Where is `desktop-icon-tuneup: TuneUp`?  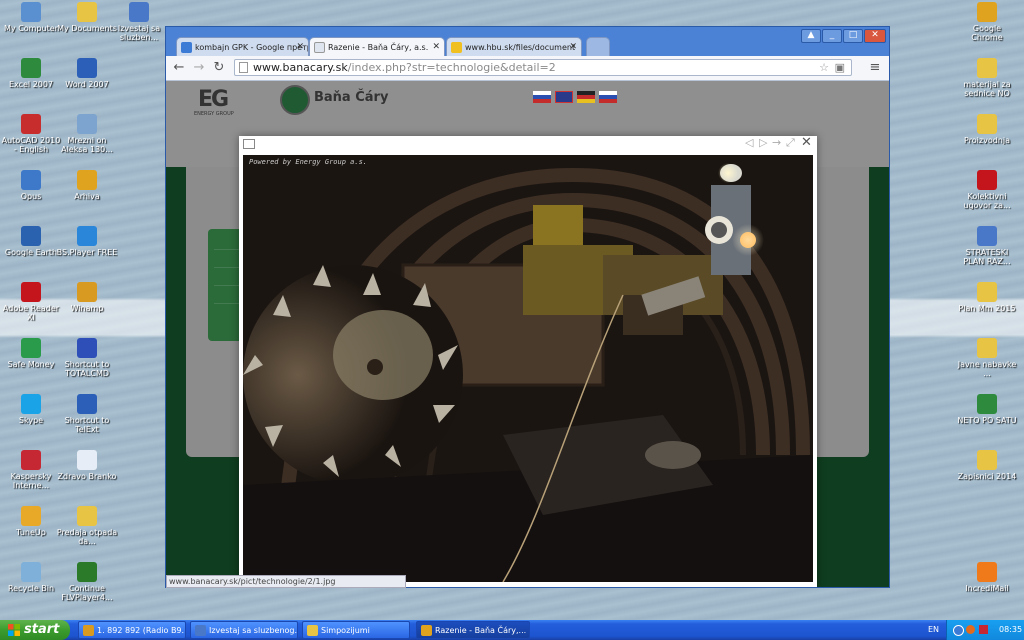 desktop-icon-tuneup: TuneUp is located at coordinates (31, 521).